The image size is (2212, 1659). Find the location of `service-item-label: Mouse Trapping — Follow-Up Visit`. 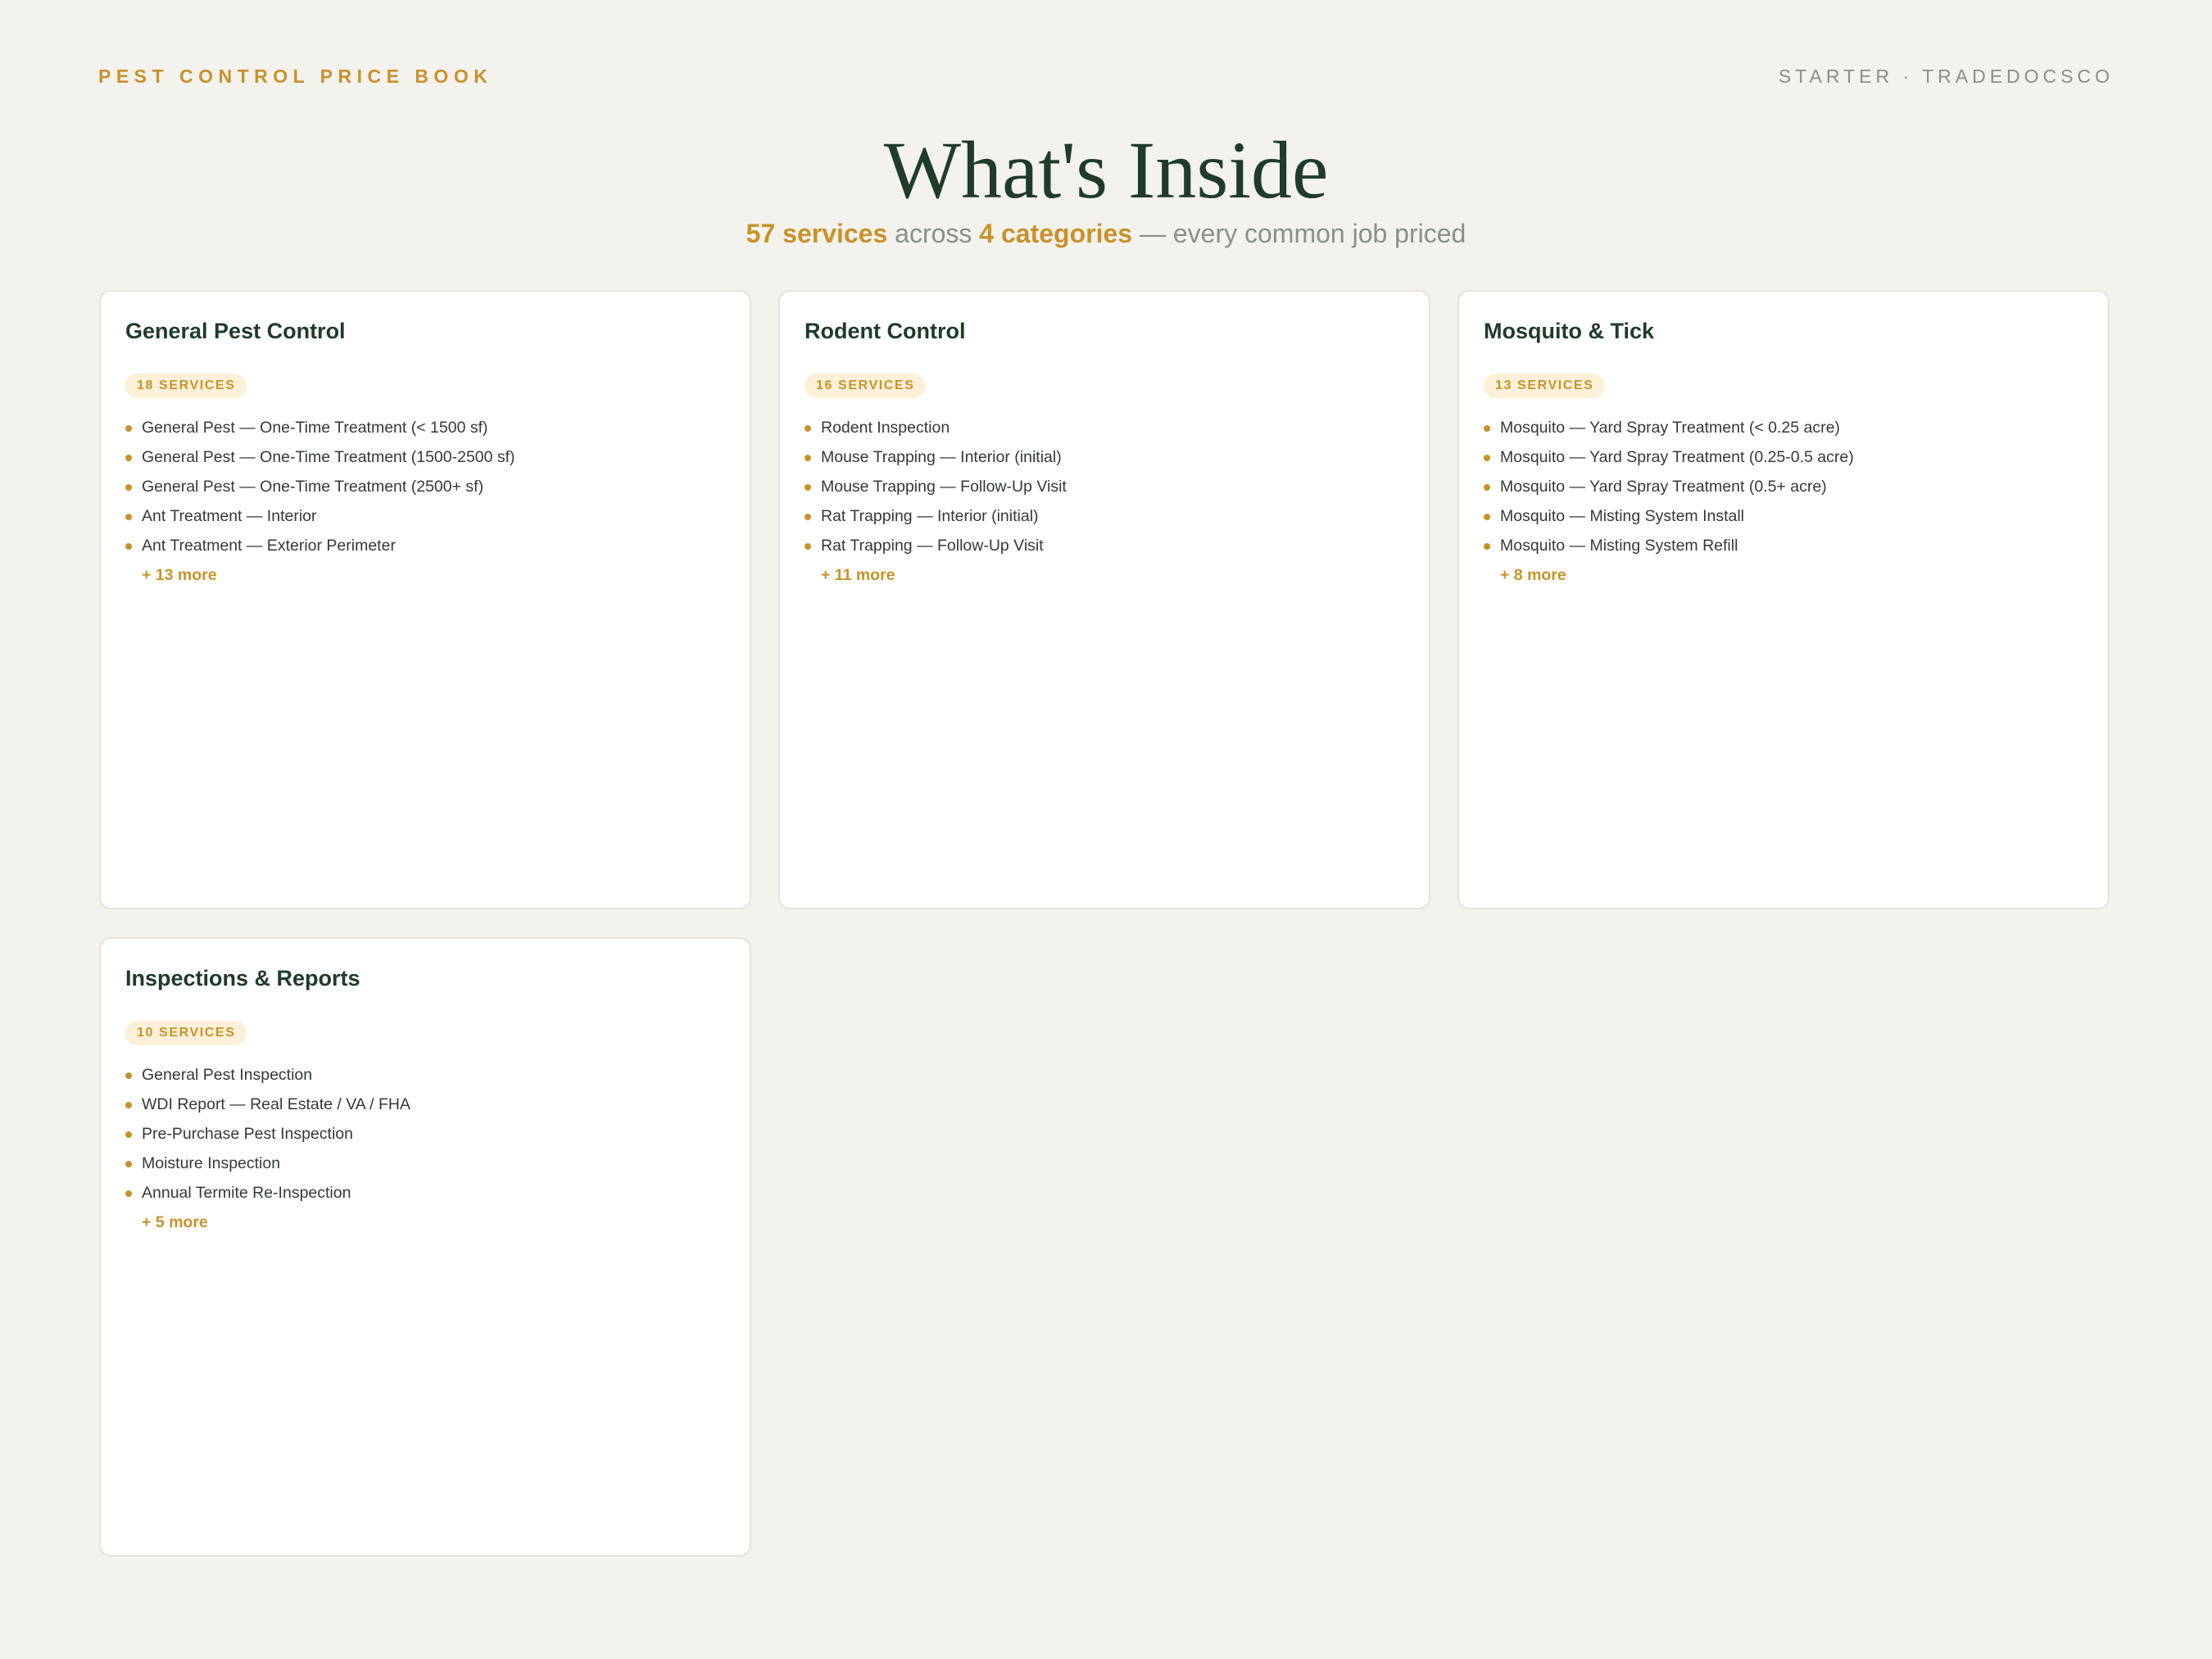

service-item-label: Mouse Trapping — Follow-Up Visit is located at coordinates (944, 487).